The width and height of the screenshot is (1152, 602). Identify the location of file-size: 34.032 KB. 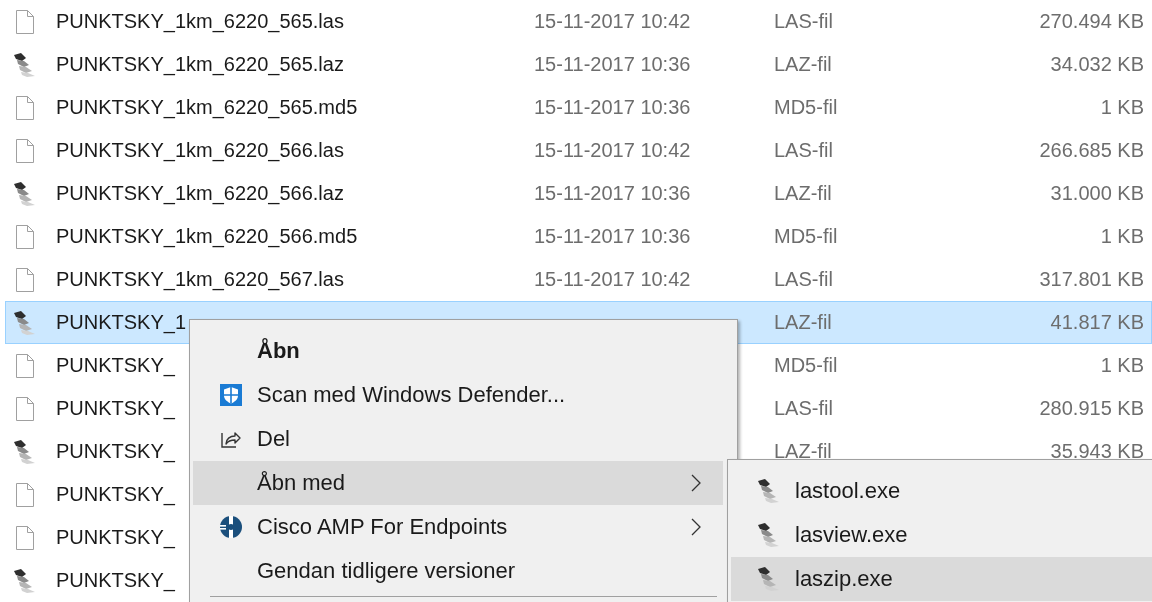
(1097, 64).